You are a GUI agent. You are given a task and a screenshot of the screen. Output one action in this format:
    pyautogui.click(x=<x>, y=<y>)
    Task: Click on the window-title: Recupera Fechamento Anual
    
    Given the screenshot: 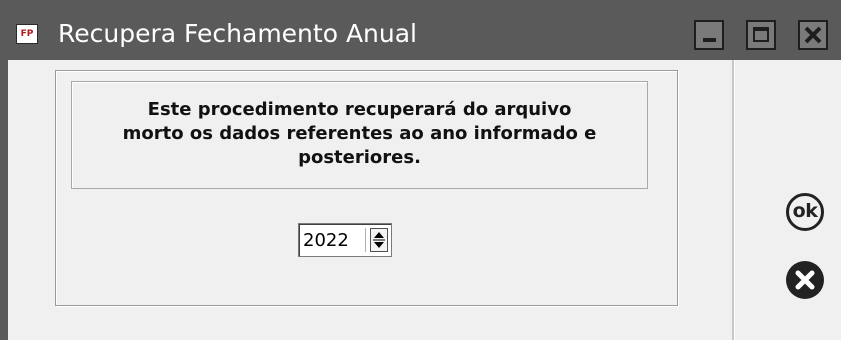 What is the action you would take?
    pyautogui.click(x=237, y=33)
    